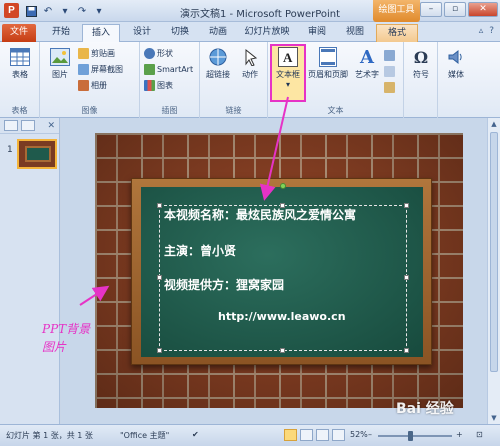 This screenshot has height=446, width=500. I want to click on theme-status: "Office 主题", so click(144, 435).